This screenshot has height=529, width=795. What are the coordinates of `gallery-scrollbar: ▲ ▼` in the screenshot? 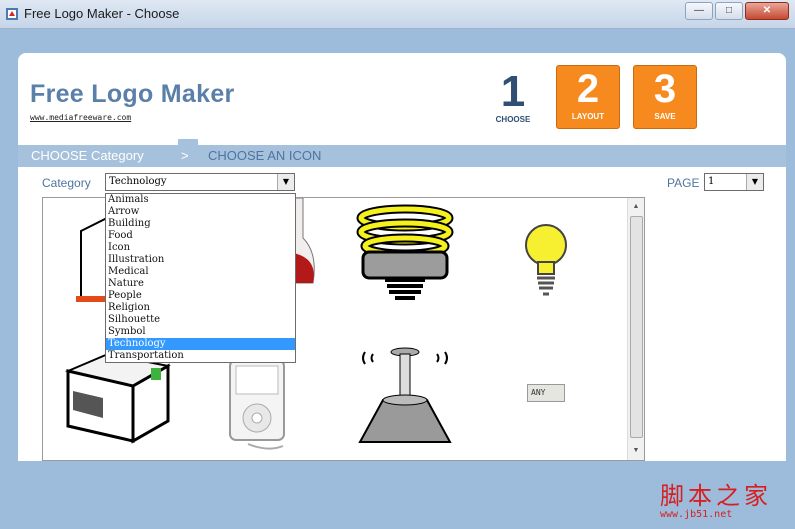 It's located at (635, 329).